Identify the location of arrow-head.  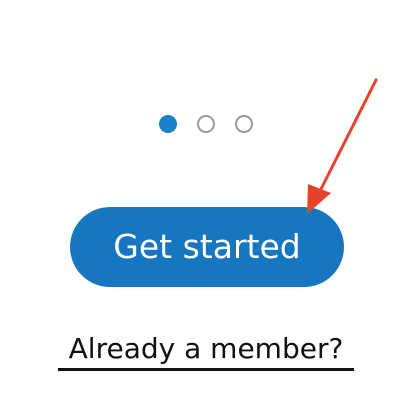
(319, 199).